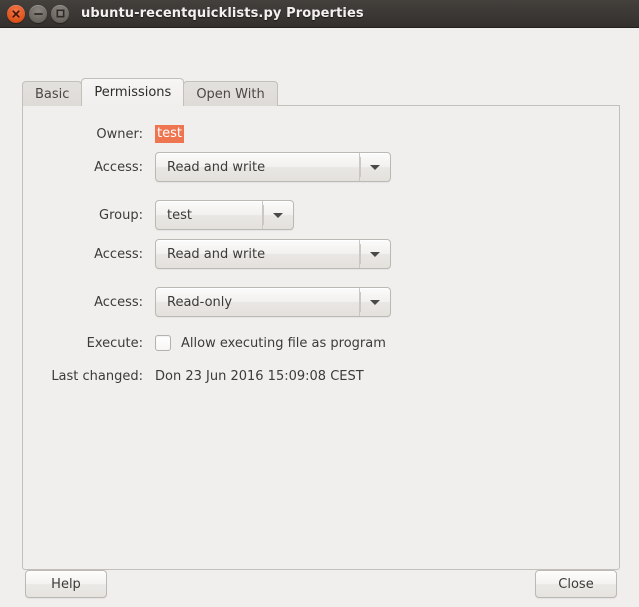 The image size is (639, 607). I want to click on tab-permissions-label: Permissions, so click(133, 92).